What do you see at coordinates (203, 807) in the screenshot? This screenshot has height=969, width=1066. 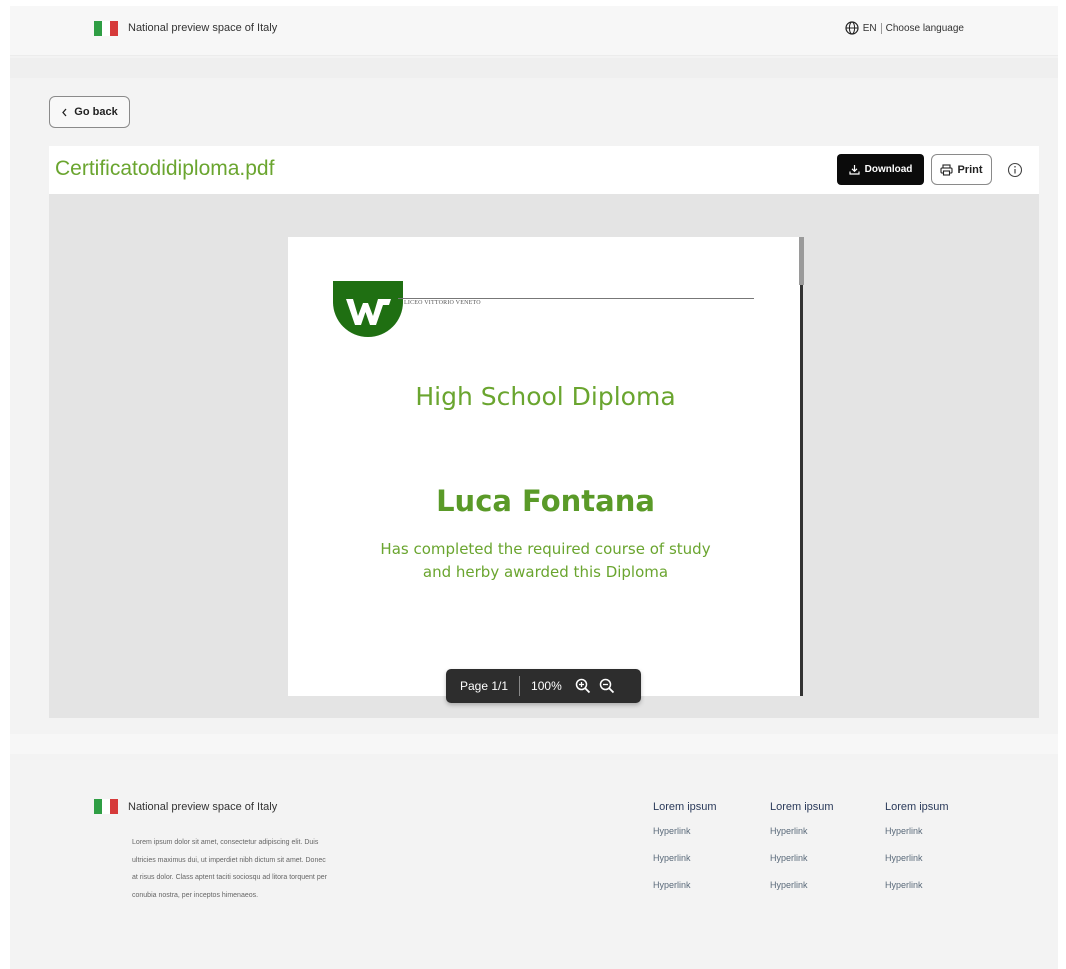 I see `footer-site-name: National preview space of Italy` at bounding box center [203, 807].